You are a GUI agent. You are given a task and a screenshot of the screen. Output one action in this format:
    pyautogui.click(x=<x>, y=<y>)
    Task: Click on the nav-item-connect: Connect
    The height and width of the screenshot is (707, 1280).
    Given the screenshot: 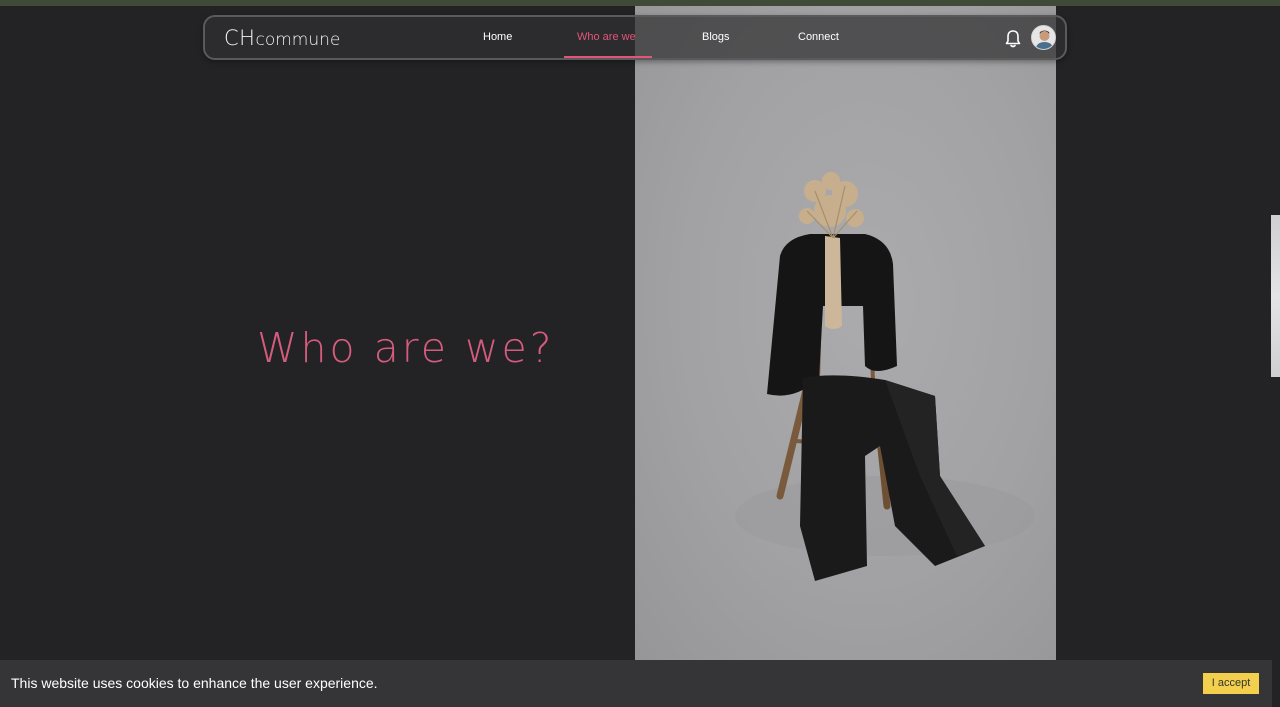 What is the action you would take?
    pyautogui.click(x=818, y=39)
    